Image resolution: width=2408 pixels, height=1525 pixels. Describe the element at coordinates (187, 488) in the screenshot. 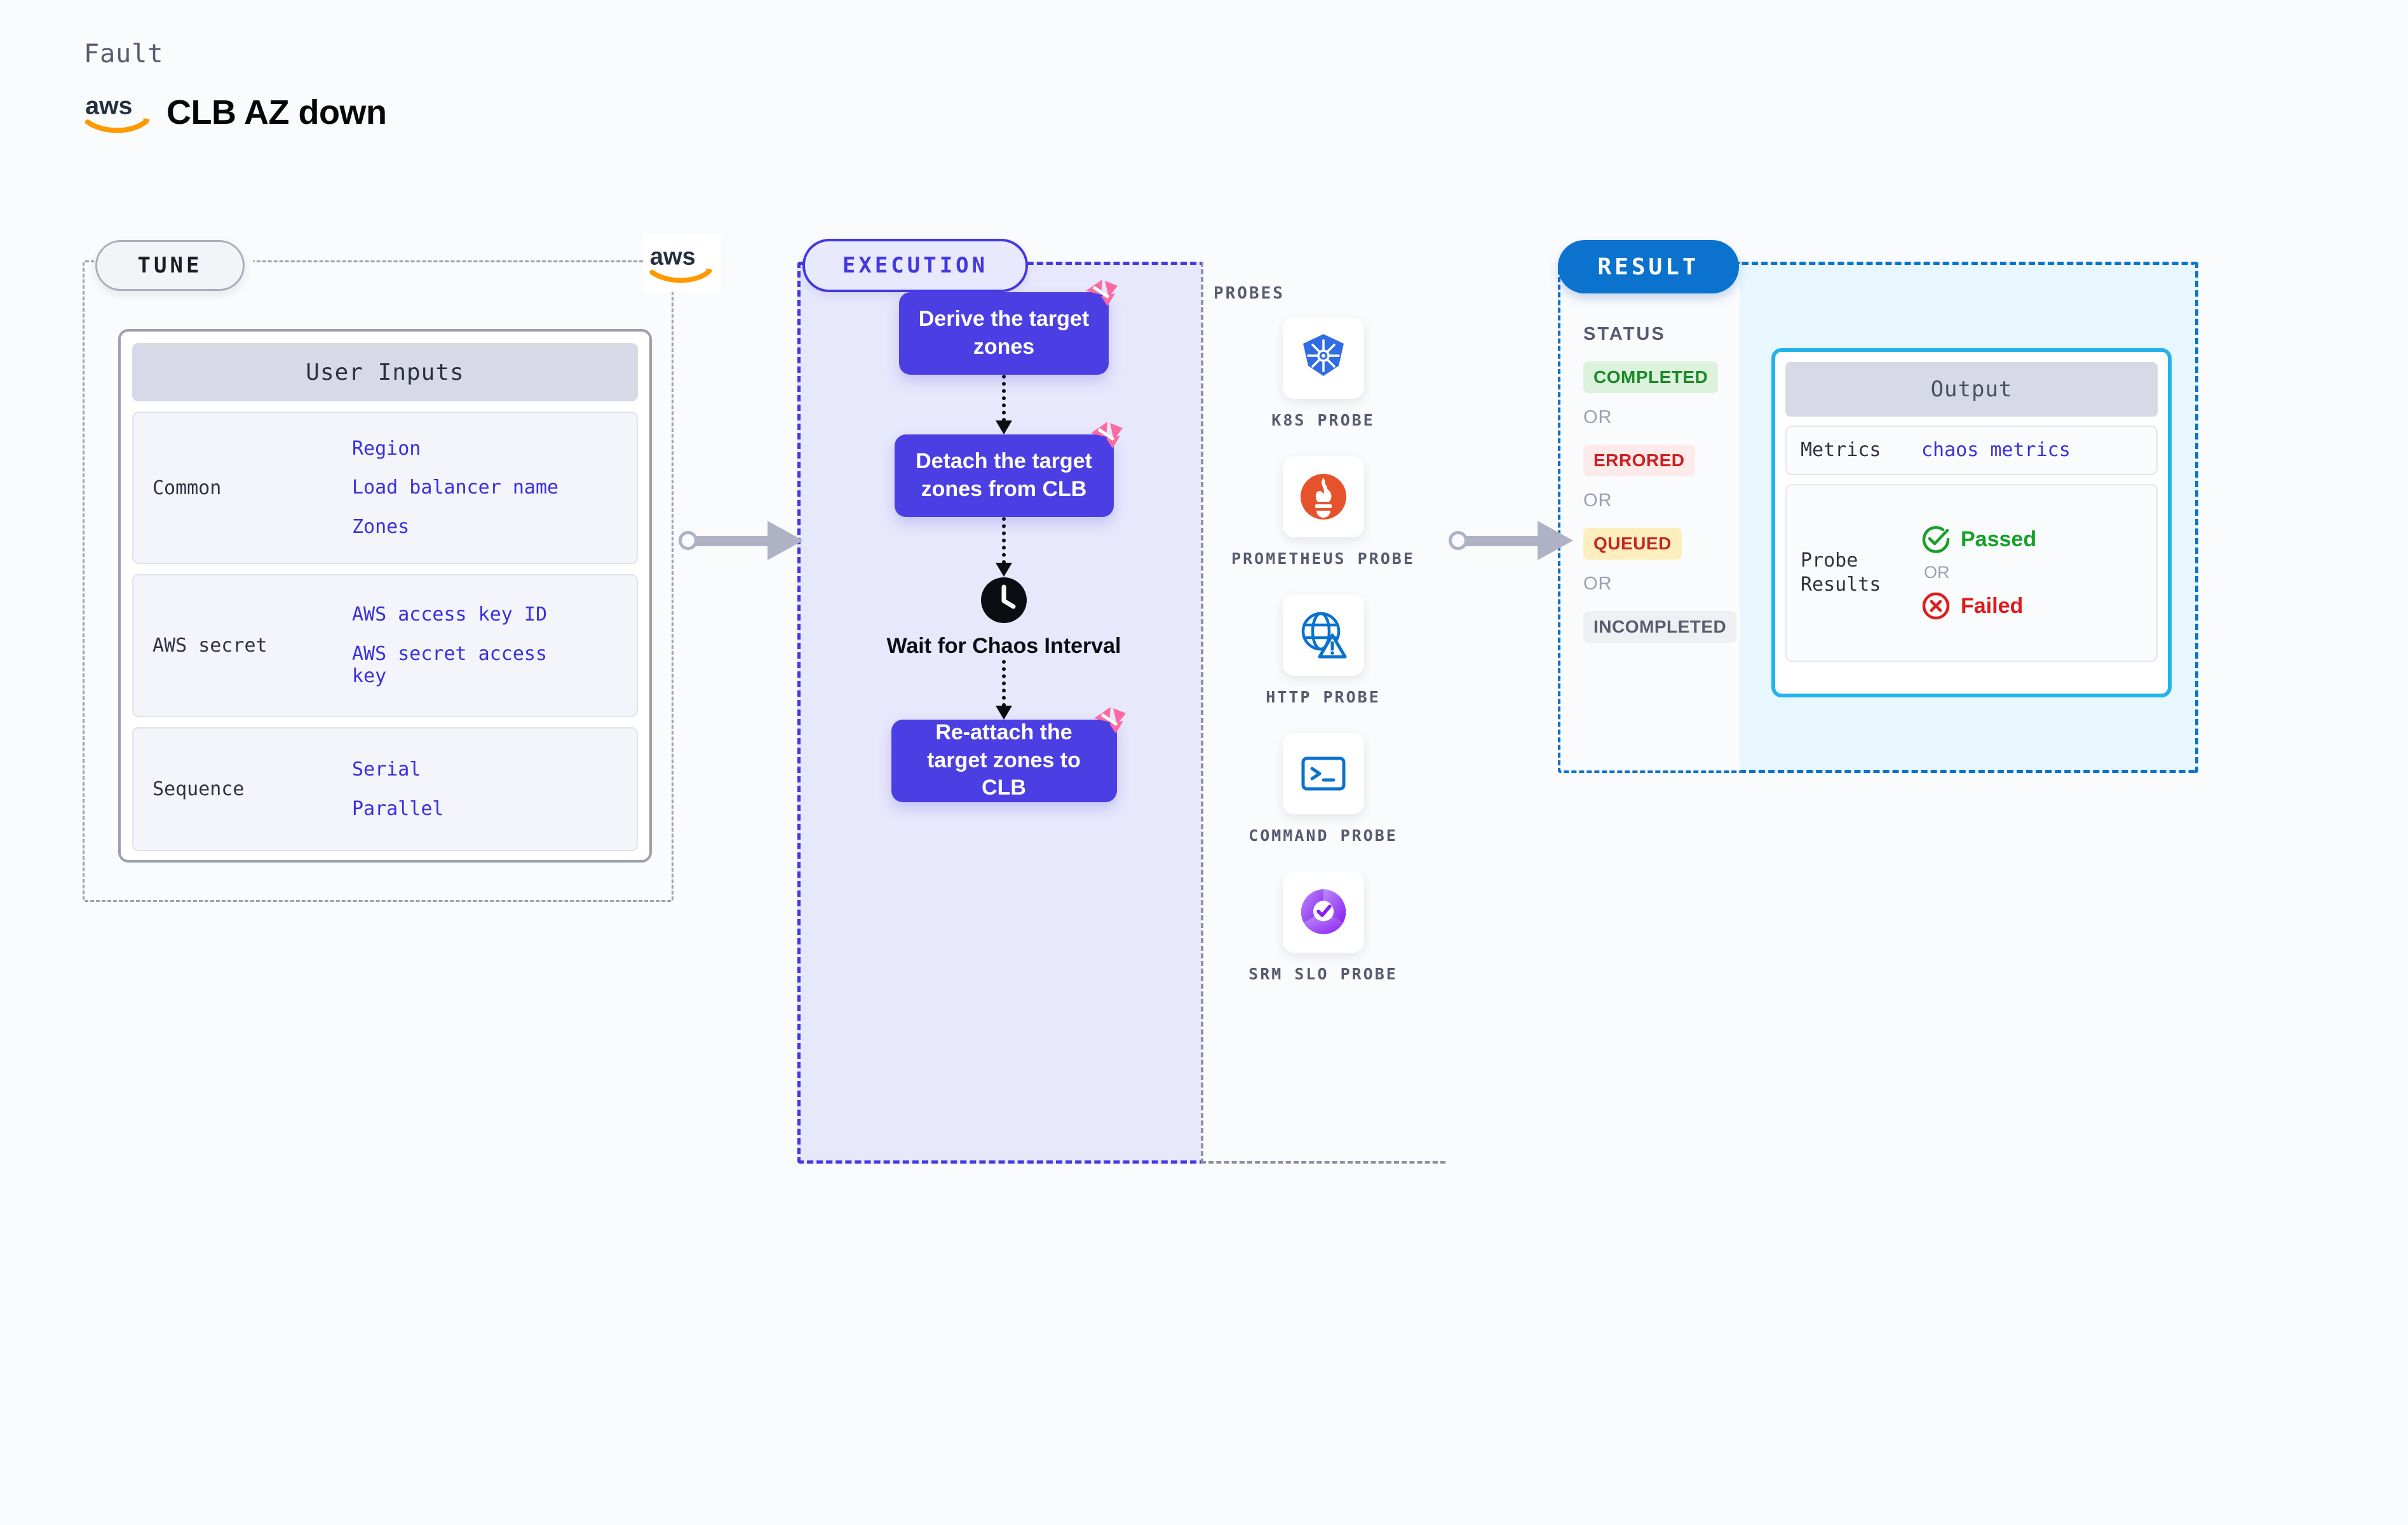

I see `input-group-label: Common` at that location.